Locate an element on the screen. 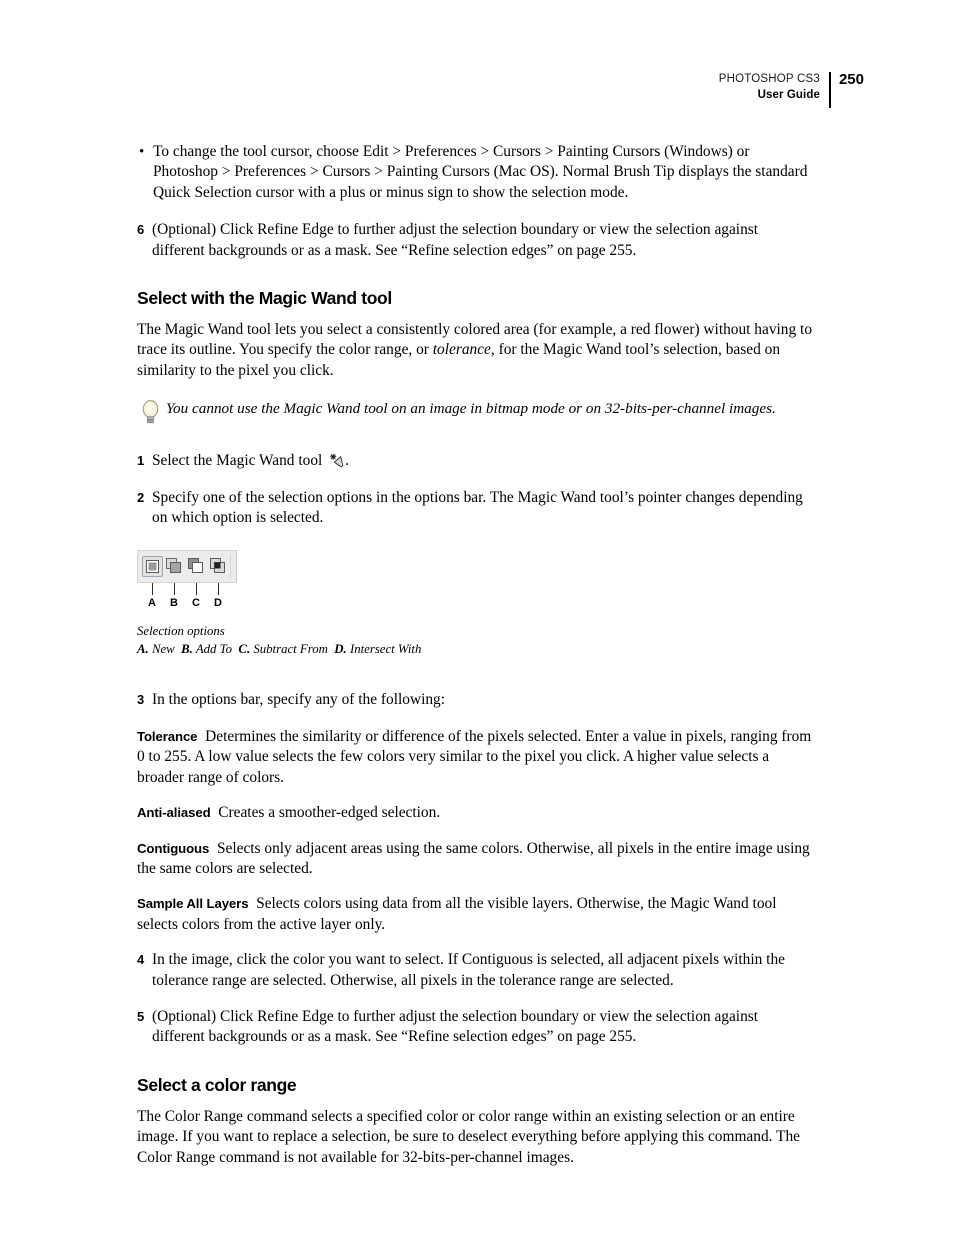 Image resolution: width=954 pixels, height=1235 pixels. caption-title: Selection options is located at coordinates (181, 631).